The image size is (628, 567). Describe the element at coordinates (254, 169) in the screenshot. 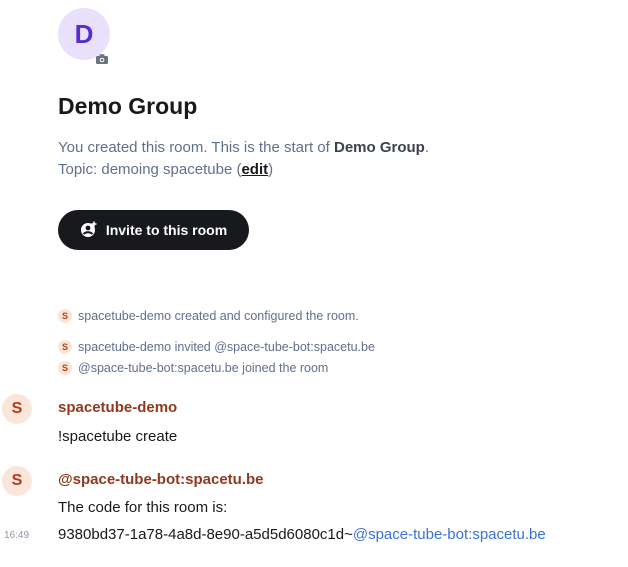

I see `topic-edit-link: edit` at that location.